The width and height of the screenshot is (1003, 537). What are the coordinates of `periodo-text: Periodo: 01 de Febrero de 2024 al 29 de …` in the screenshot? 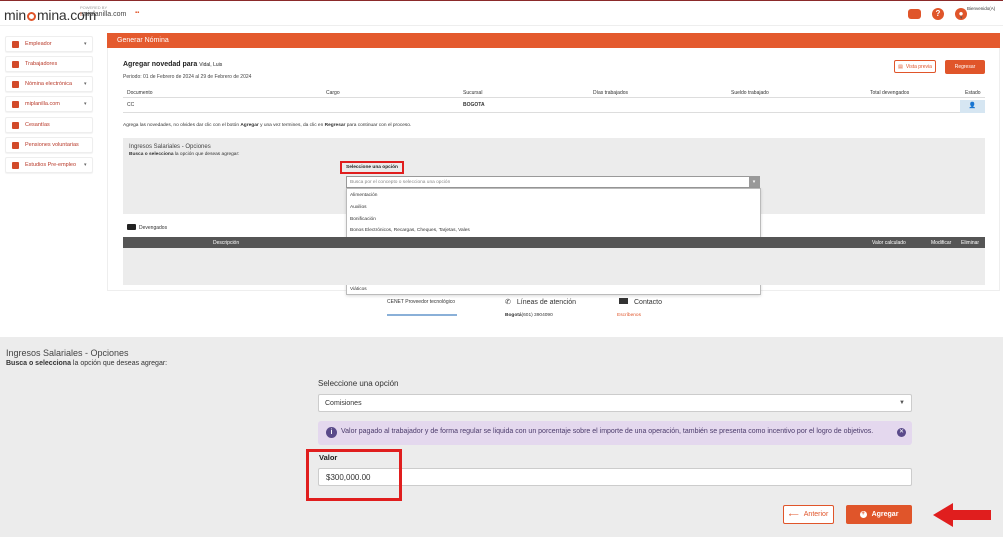 It's located at (187, 77).